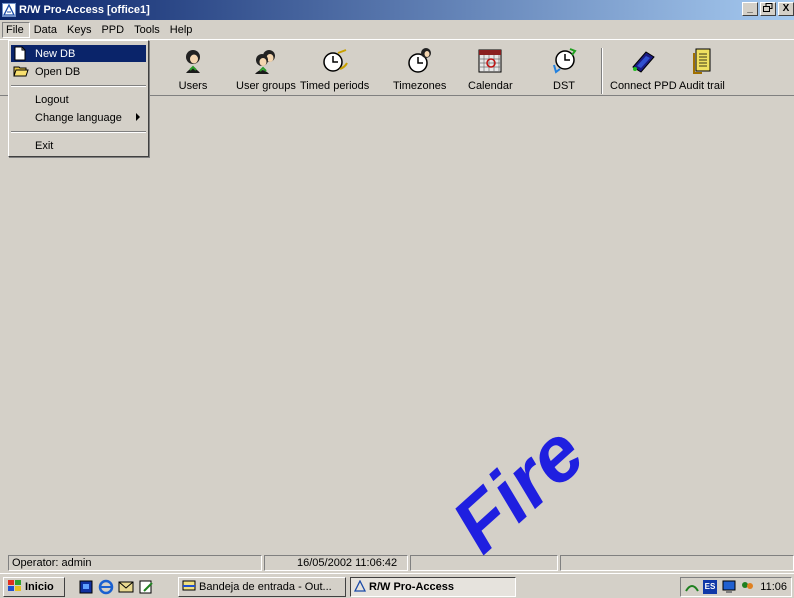 The height and width of the screenshot is (598, 794). Describe the element at coordinates (146, 587) in the screenshot. I see `notepad-icon` at that location.